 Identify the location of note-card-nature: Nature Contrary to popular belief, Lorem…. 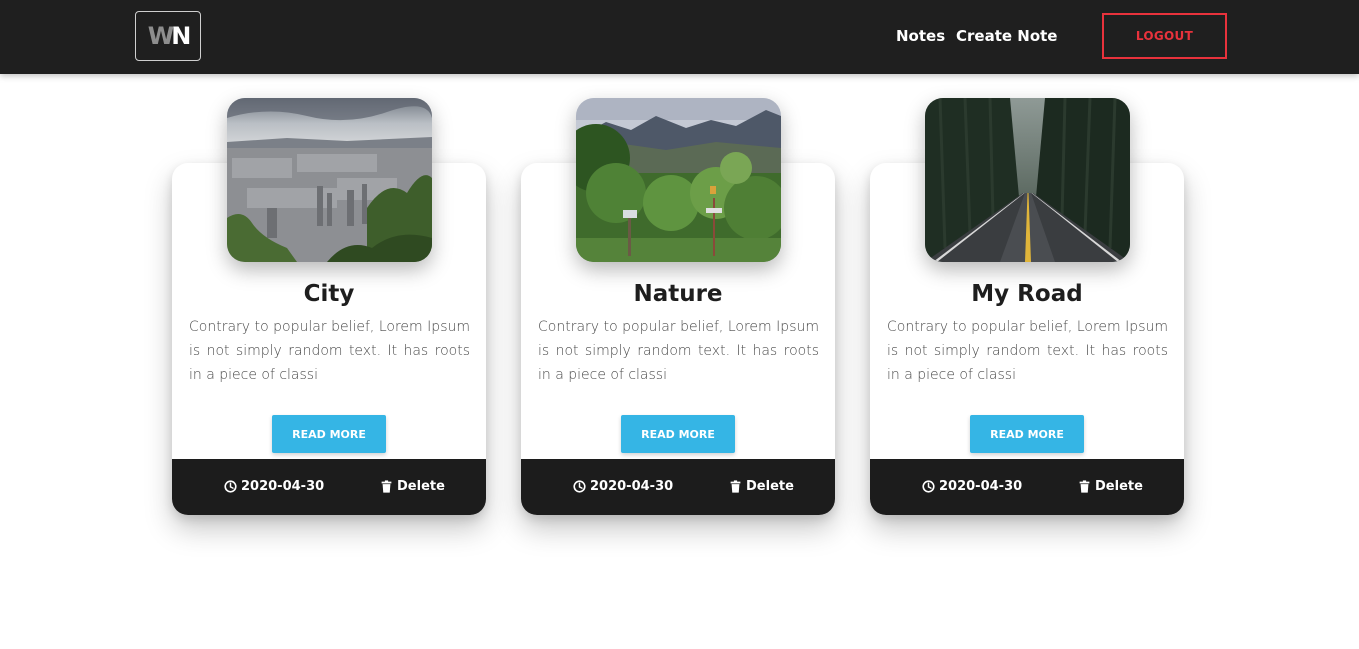
(678, 306).